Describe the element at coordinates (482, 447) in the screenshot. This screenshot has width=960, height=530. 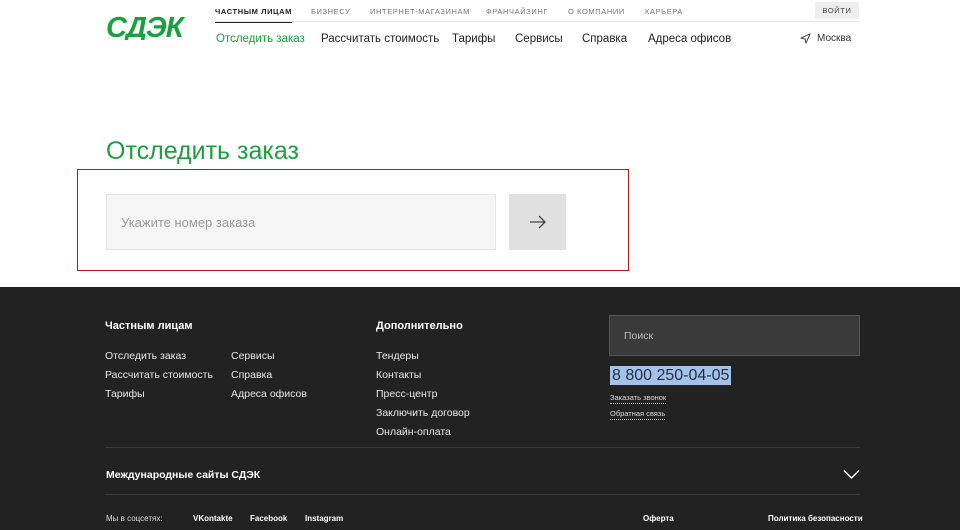
I see `footer-divider` at that location.